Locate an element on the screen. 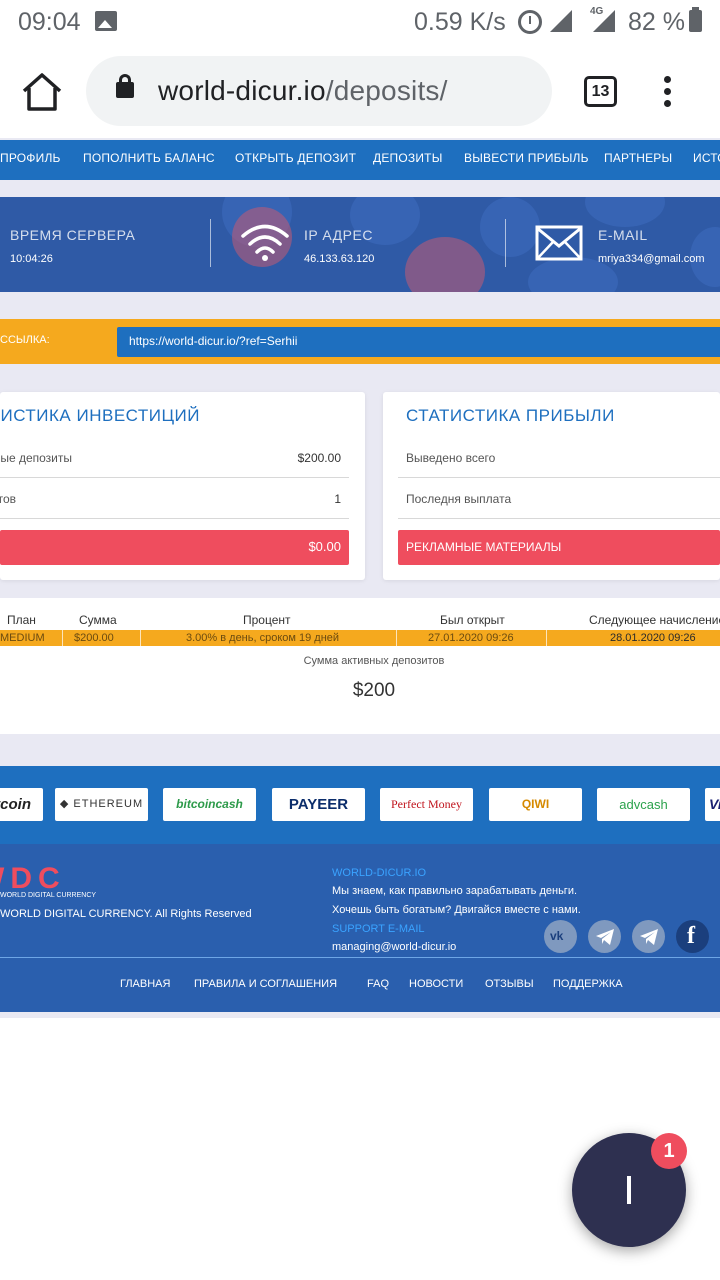 The height and width of the screenshot is (1280, 720). ip-value: 46.133.63.120 is located at coordinates (339, 259).